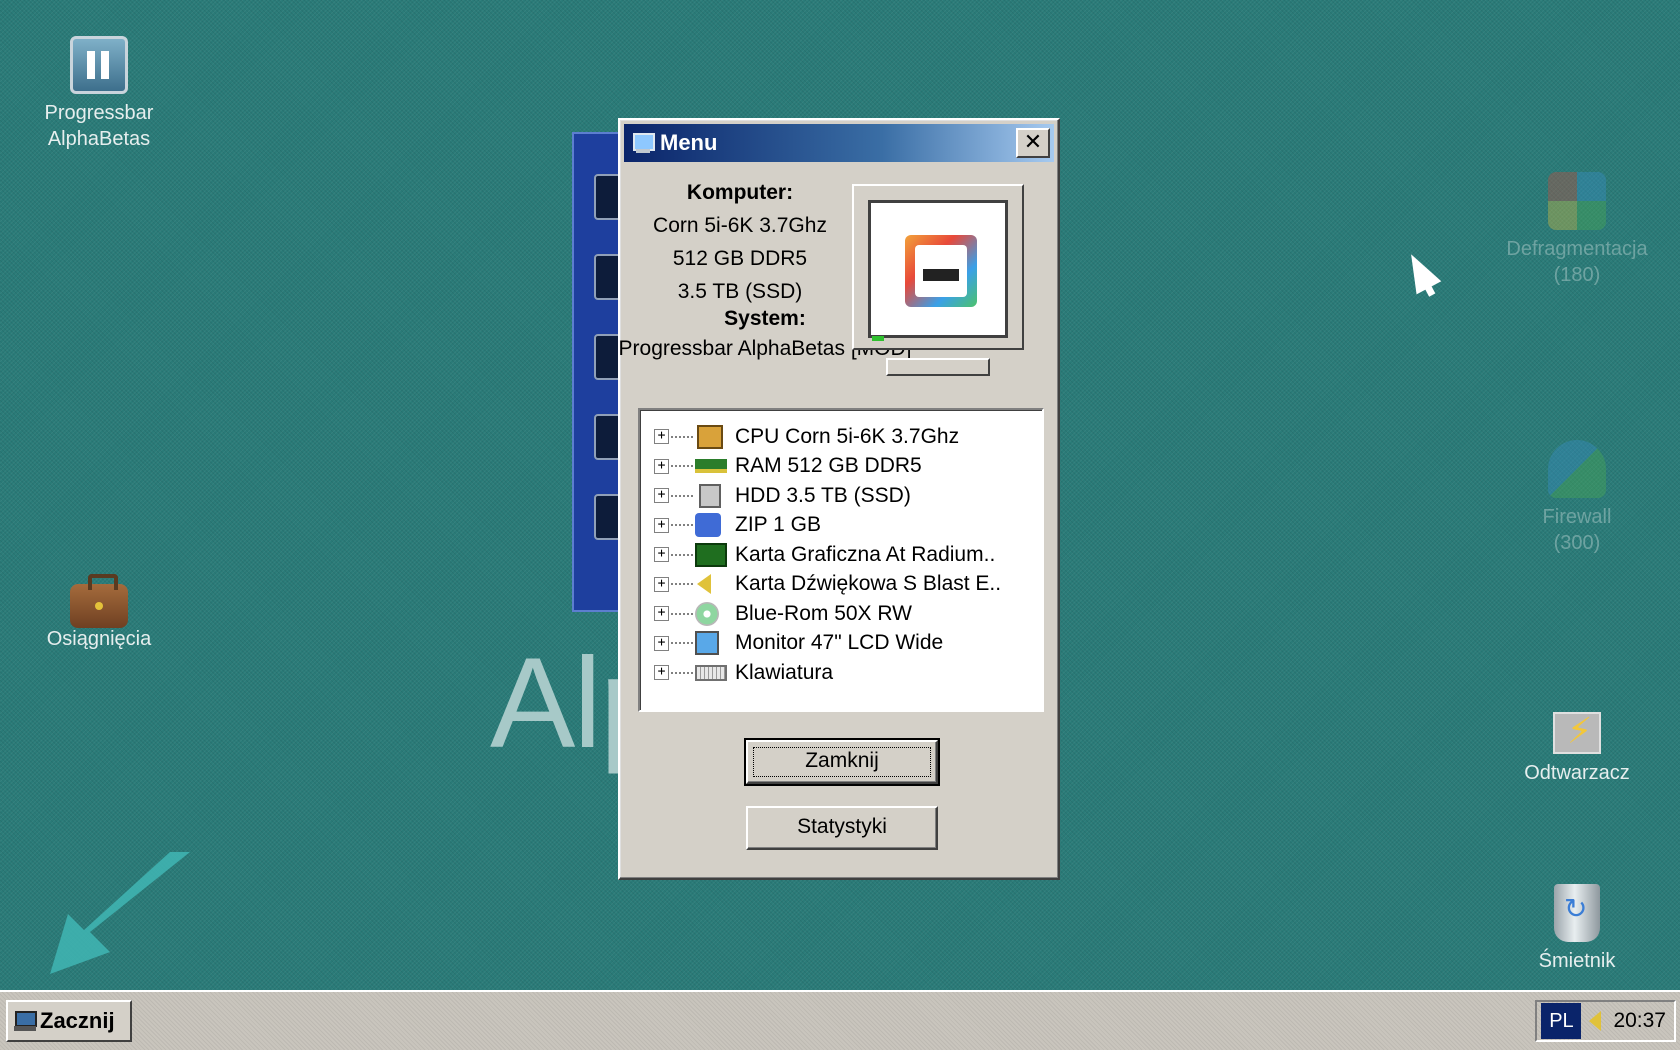  I want to click on tree-item-sound: + Karta Dźwiękowa S Blast E.., so click(848, 585).